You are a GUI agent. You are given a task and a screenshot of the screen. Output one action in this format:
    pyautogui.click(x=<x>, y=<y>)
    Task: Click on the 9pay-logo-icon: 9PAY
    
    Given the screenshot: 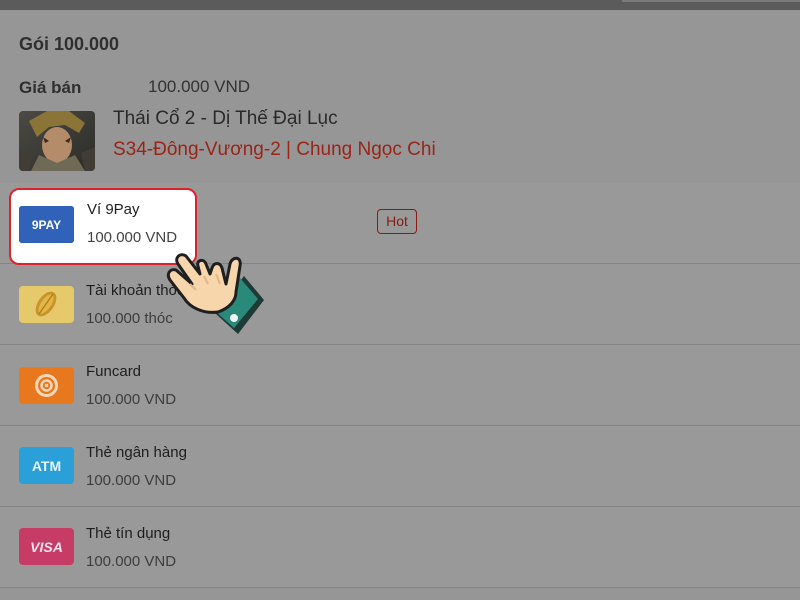 What is the action you would take?
    pyautogui.click(x=46, y=224)
    